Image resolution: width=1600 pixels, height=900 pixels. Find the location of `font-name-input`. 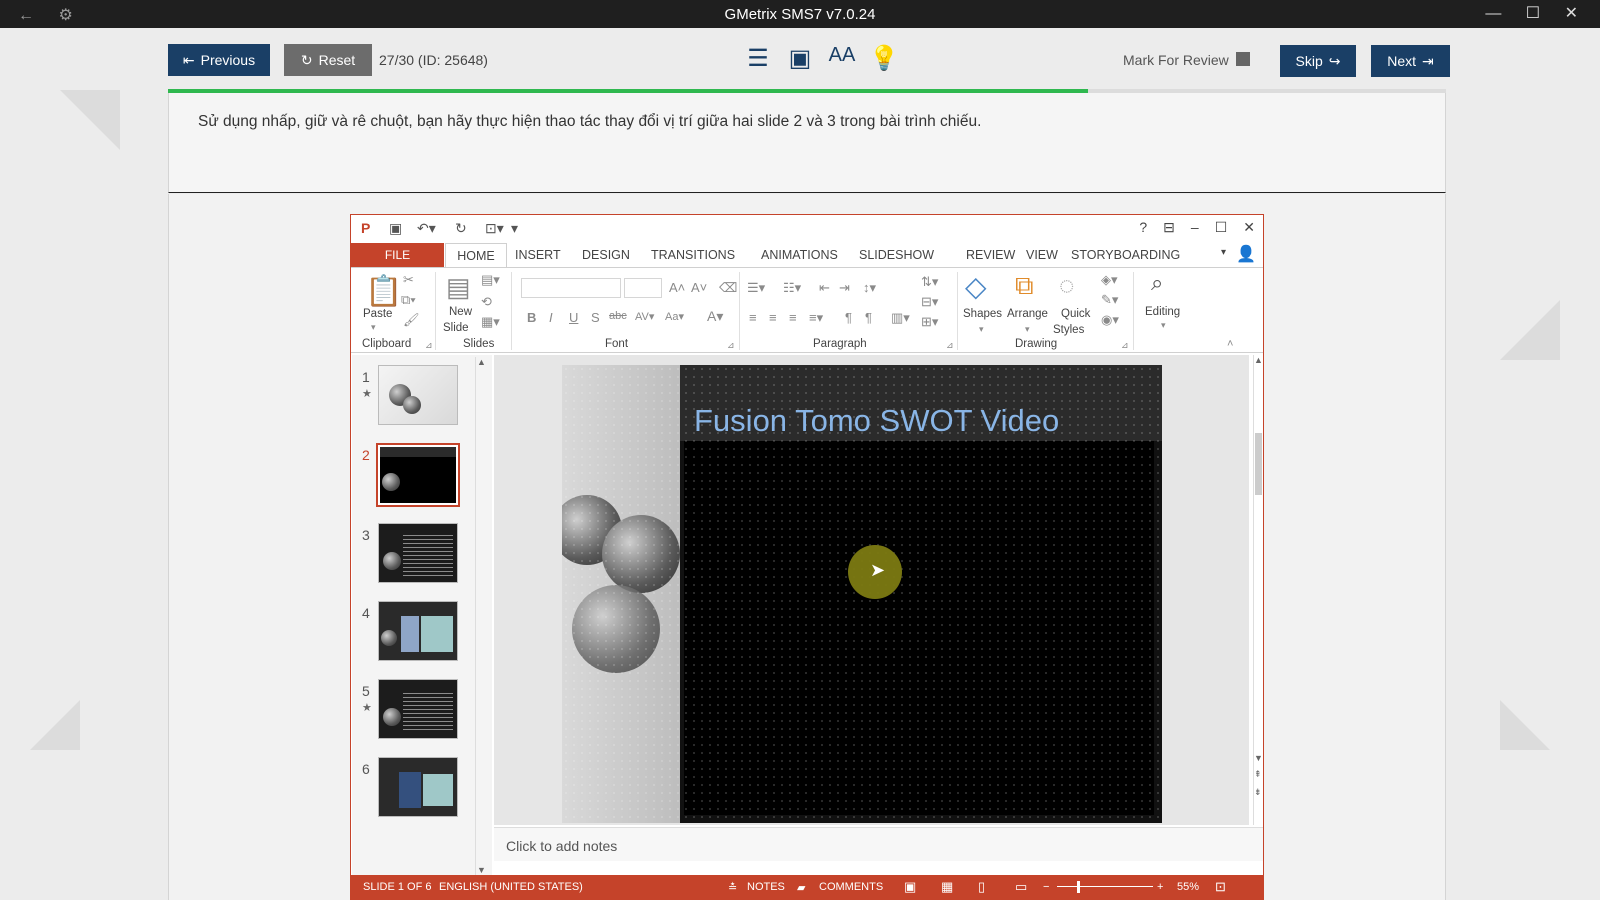

font-name-input is located at coordinates (571, 288).